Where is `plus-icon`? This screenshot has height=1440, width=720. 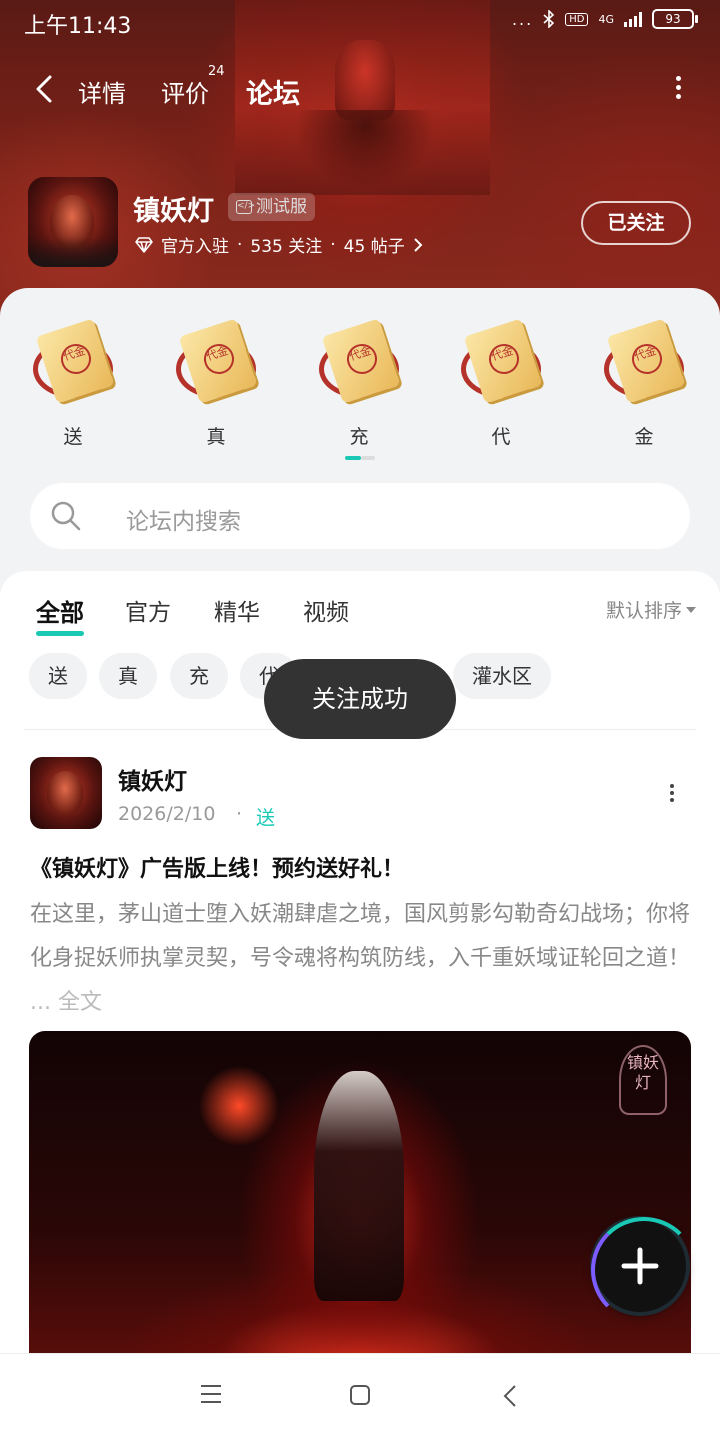 plus-icon is located at coordinates (640, 1266).